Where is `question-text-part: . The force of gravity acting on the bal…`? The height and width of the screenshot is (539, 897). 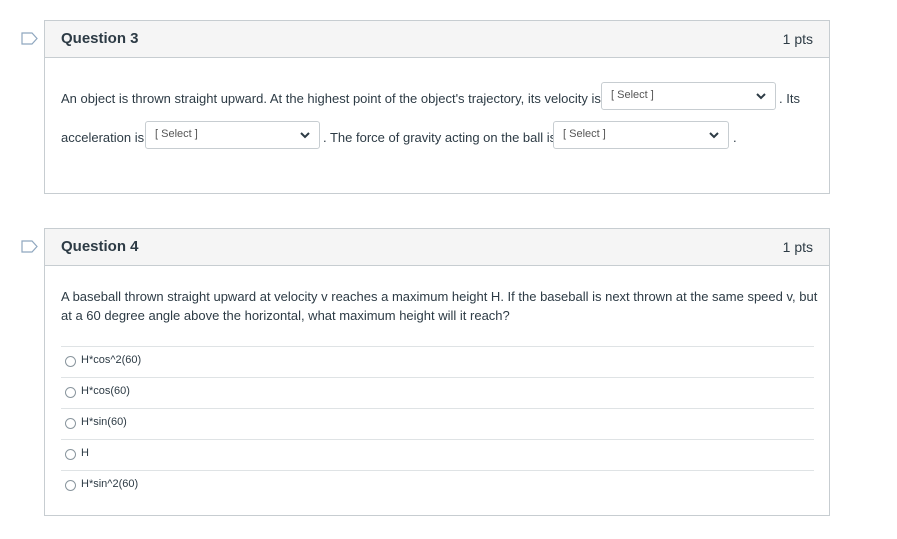
question-text-part: . The force of gravity acting on the bal… is located at coordinates (440, 137).